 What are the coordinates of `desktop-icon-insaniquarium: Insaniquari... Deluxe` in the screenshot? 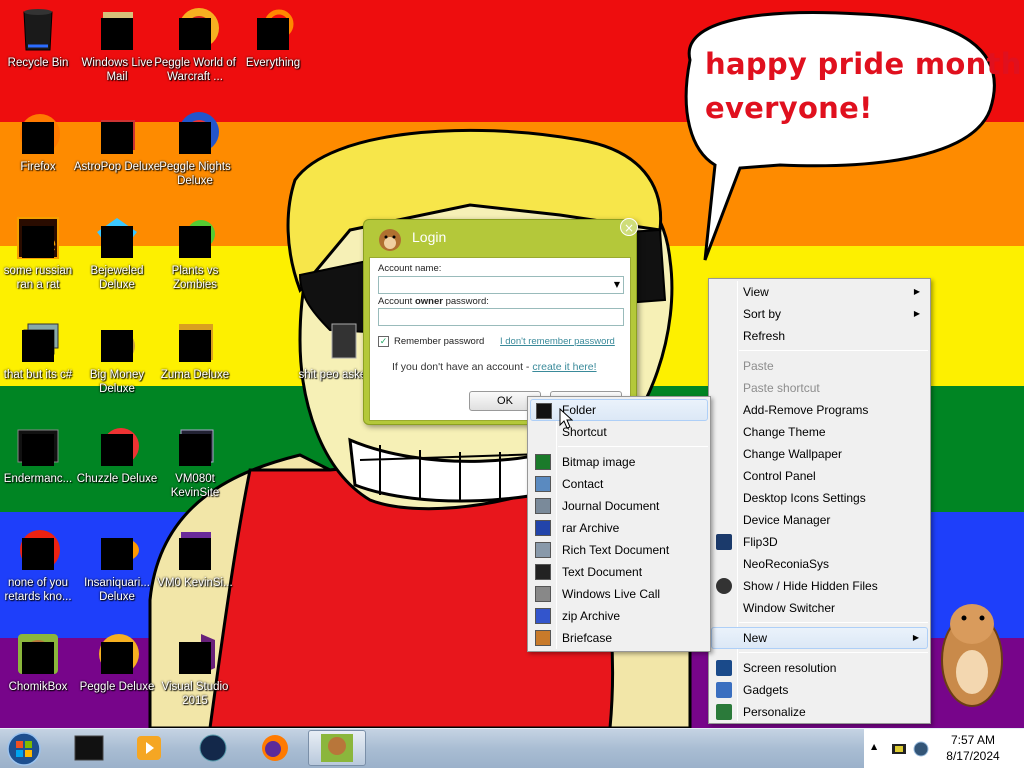 It's located at (117, 570).